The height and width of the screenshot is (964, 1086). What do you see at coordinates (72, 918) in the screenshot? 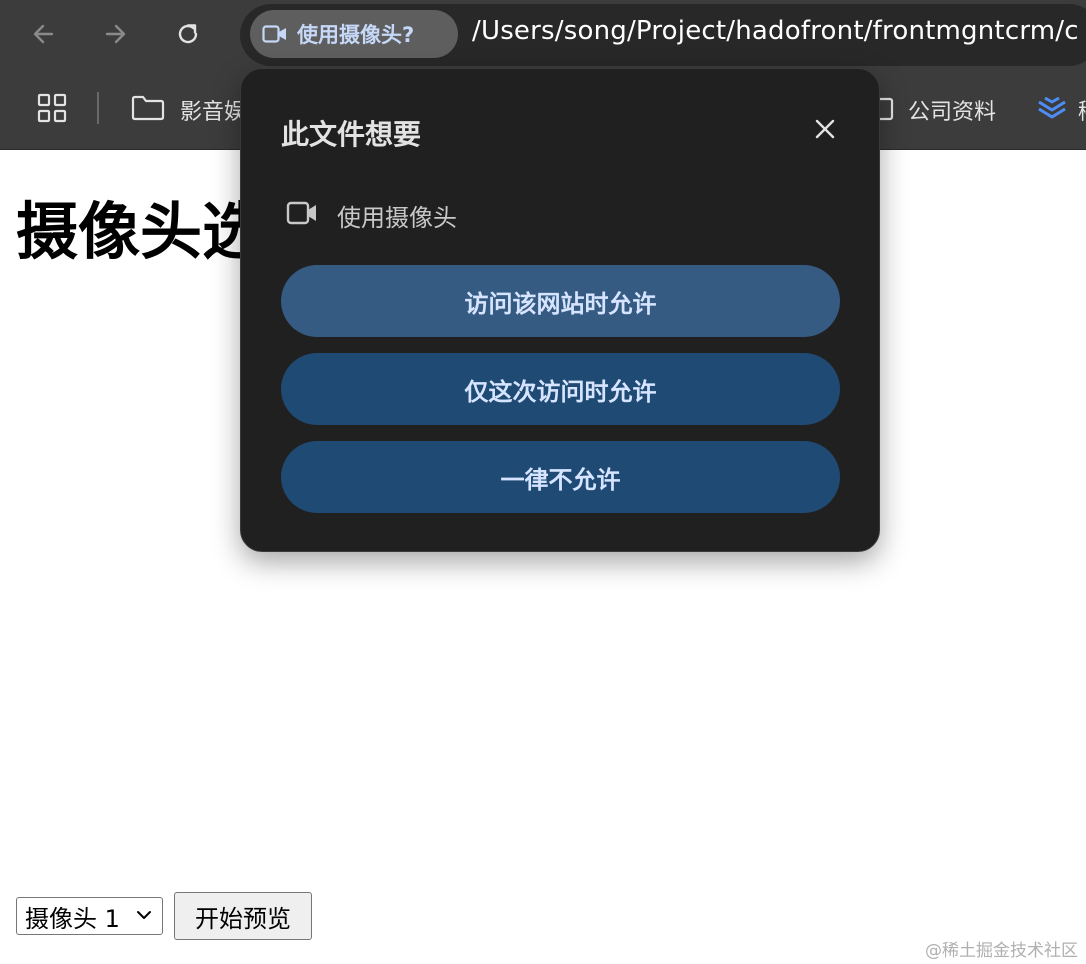
I see `camera-select-value: 摄像头 1` at bounding box center [72, 918].